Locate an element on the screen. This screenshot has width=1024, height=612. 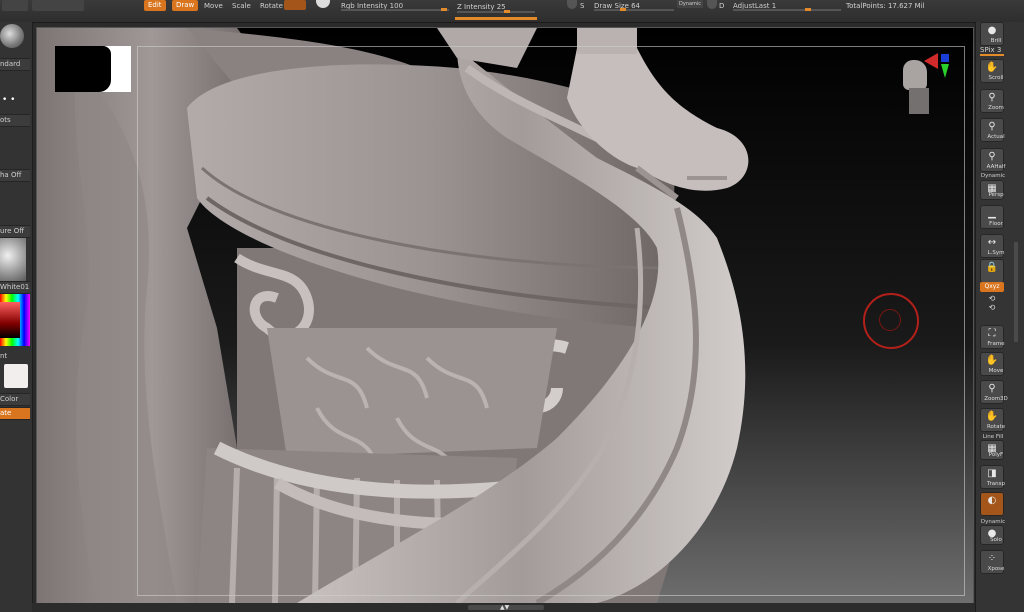
actual-button: ⚲ Actual is located at coordinates (992, 130).